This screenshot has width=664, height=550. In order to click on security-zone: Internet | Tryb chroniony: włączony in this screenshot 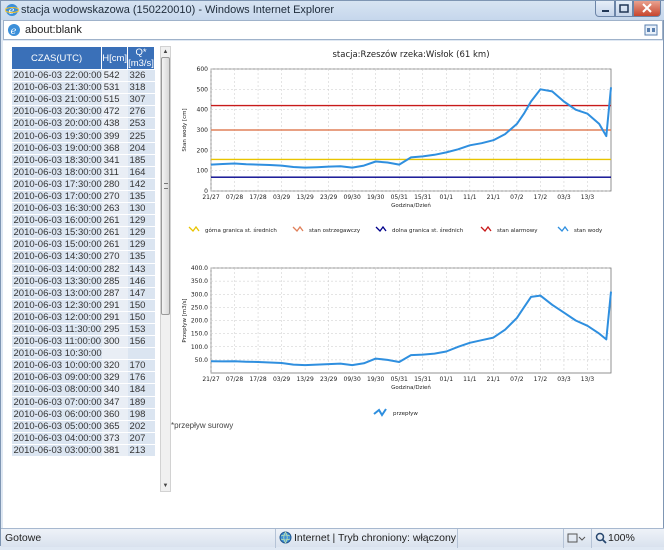, I will do `click(365, 538)`.